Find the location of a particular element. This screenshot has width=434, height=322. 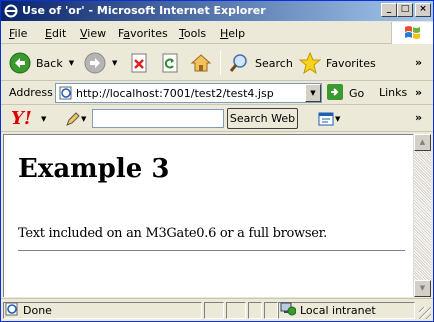

yahoo-search-input is located at coordinates (158, 118).